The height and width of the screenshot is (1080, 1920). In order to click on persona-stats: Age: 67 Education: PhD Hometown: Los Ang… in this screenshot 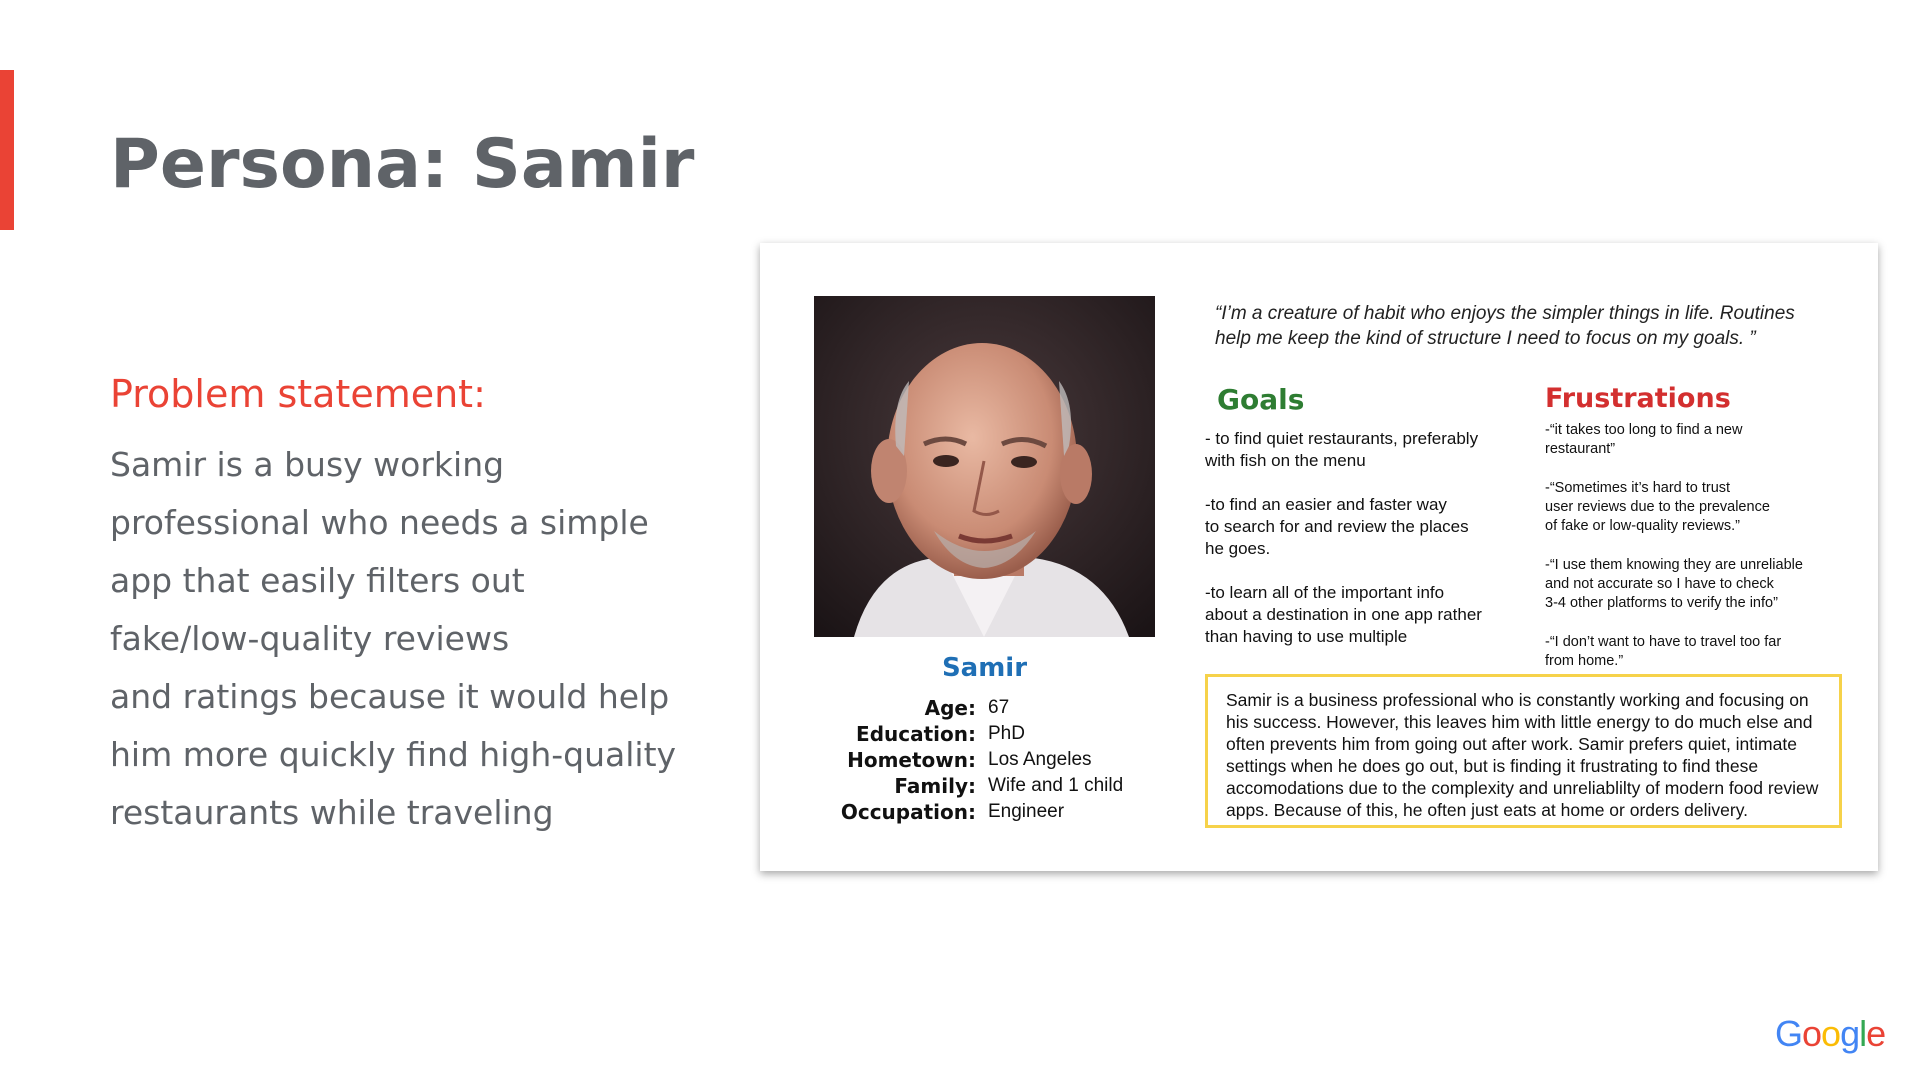, I will do `click(984, 760)`.